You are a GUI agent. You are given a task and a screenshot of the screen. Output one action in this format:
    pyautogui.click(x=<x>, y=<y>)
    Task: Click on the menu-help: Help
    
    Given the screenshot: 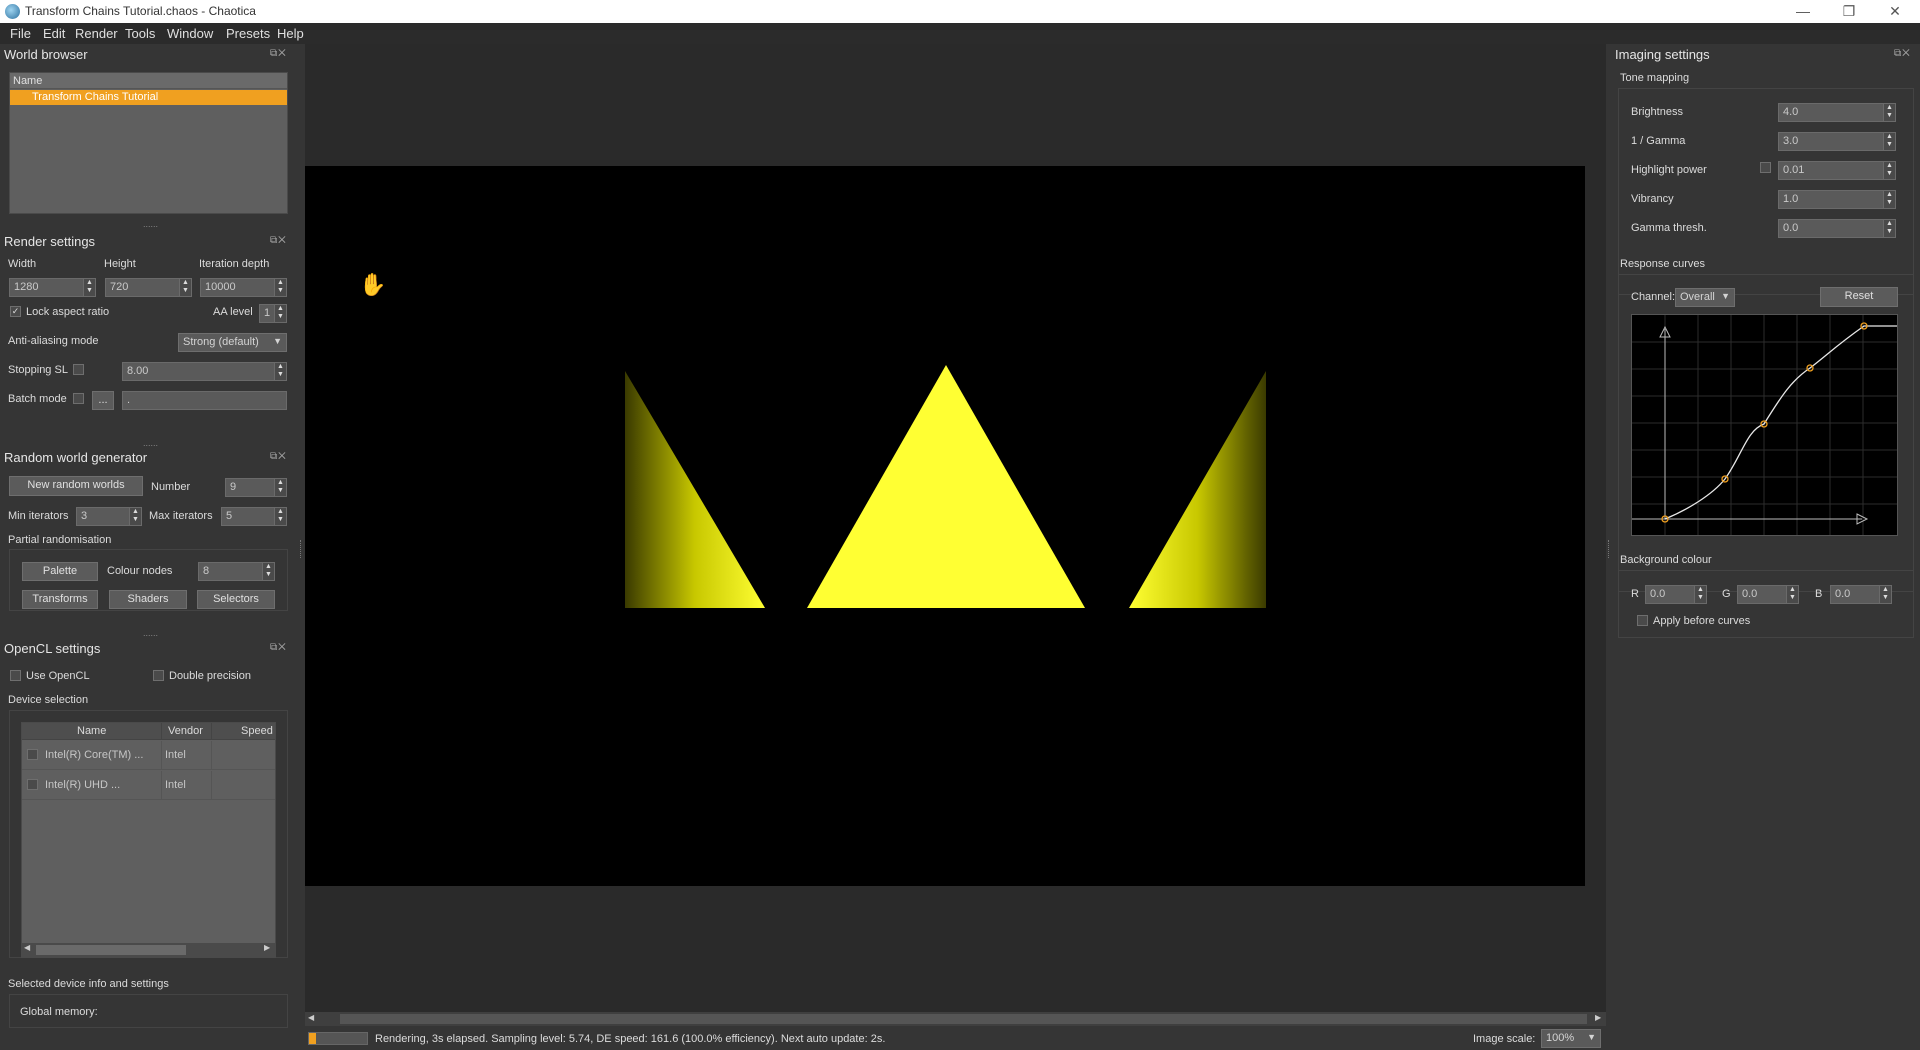 What is the action you would take?
    pyautogui.click(x=290, y=33)
    